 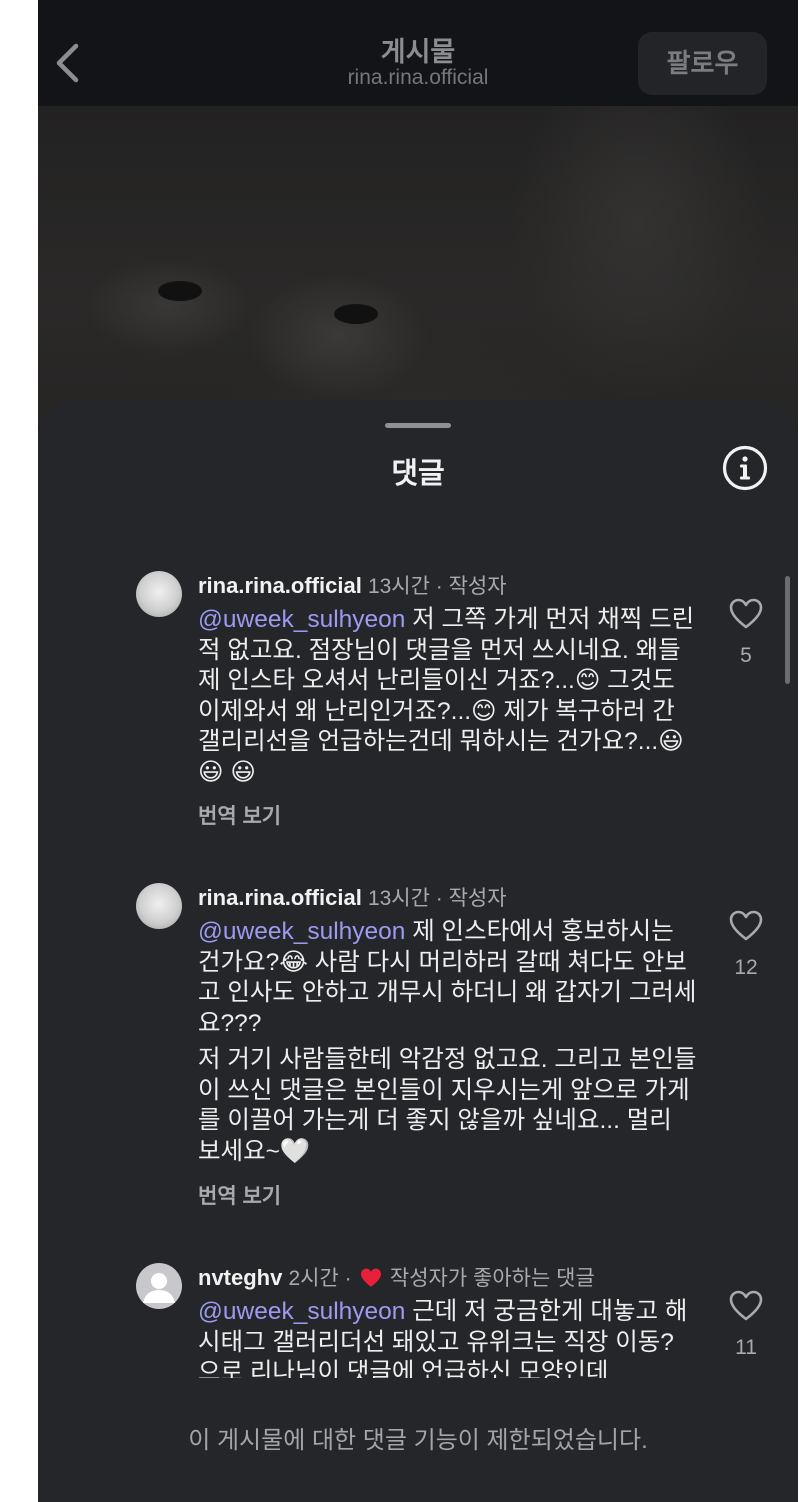 I want to click on top-bar: 게시물 rina.rina.official 팔로우, so click(x=418, y=53).